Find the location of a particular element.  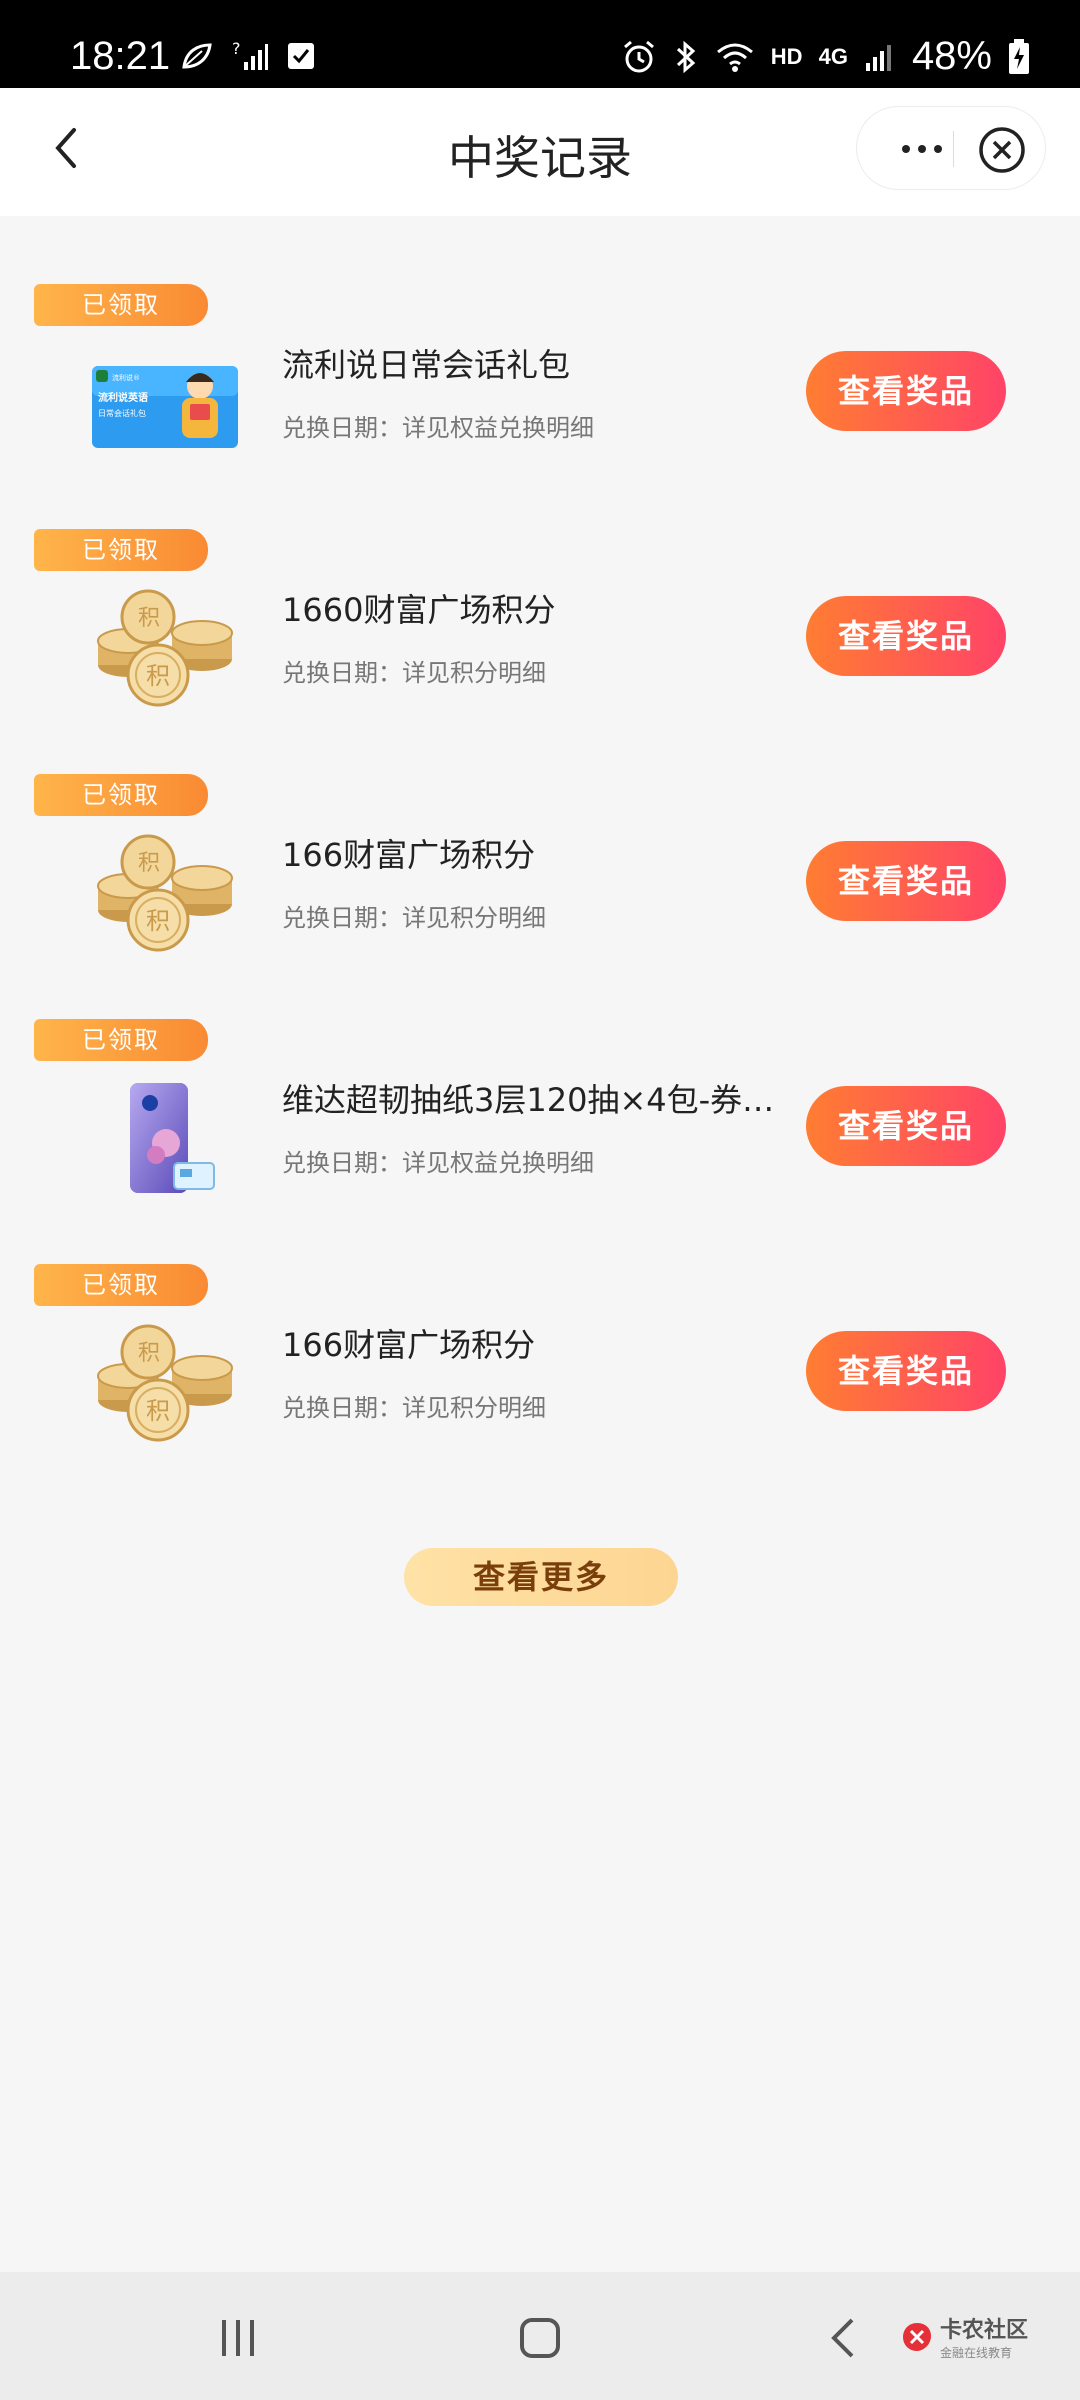

card-subtitle: 日常会话礼包 is located at coordinates (122, 413).